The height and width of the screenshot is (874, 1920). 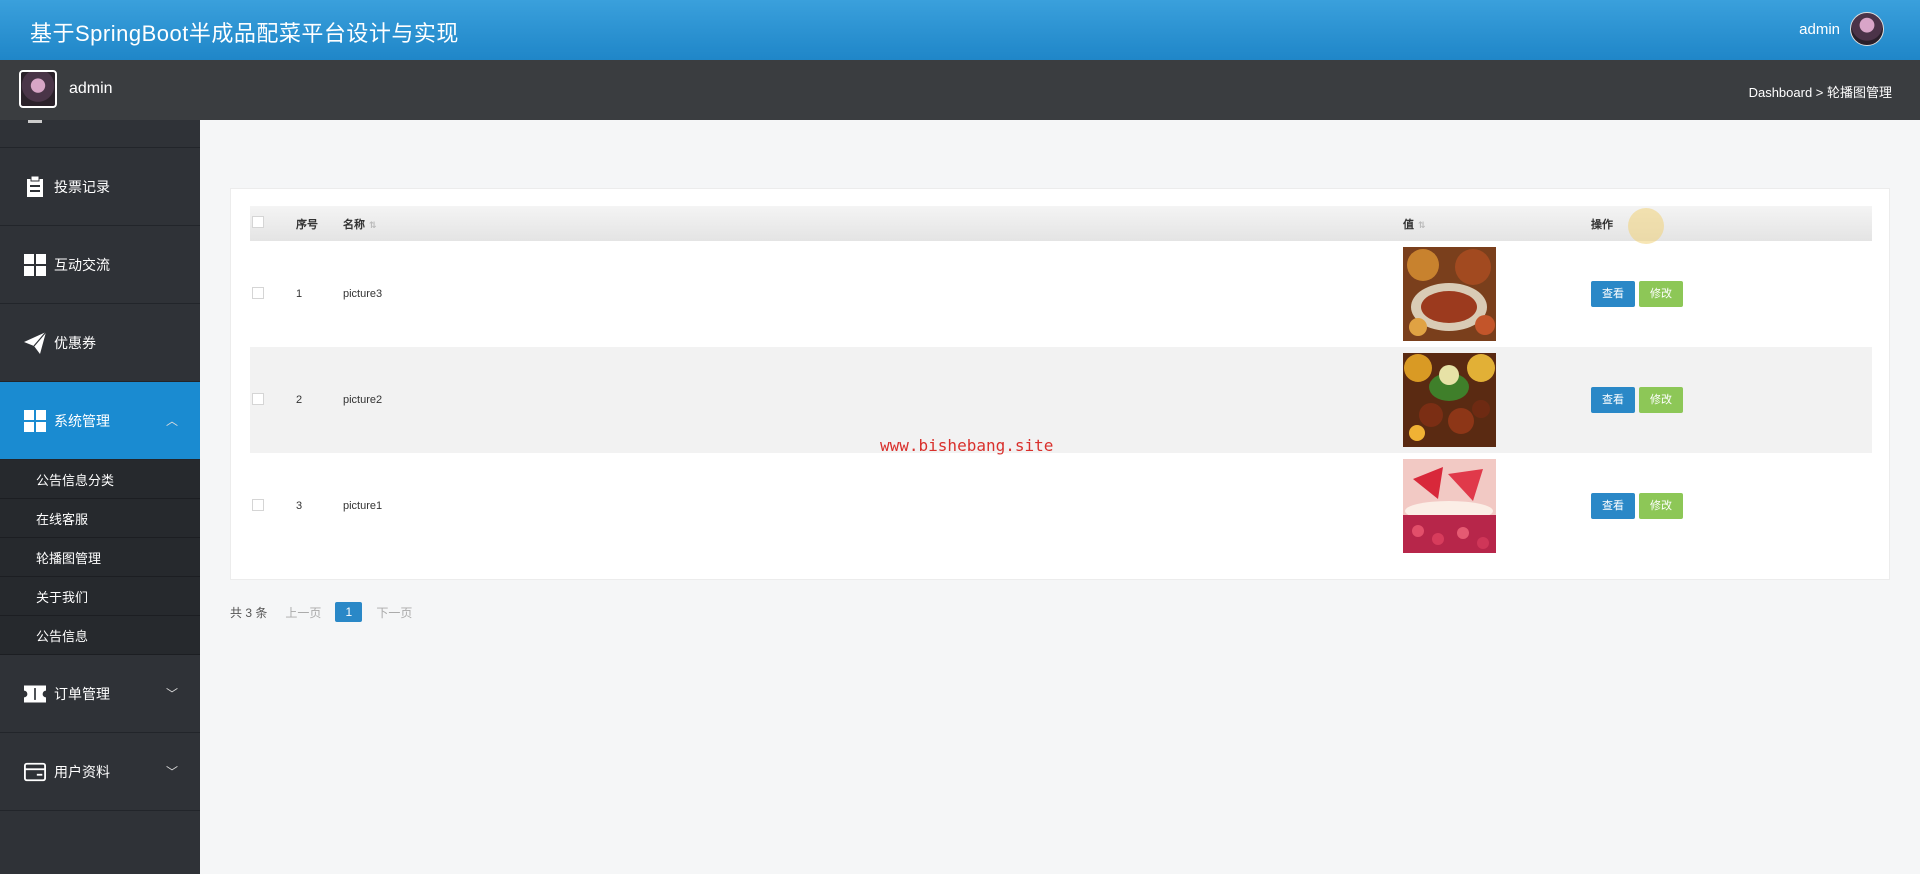 I want to click on breadcrumb: Dashboard > 轮播图管理, so click(x=1820, y=92).